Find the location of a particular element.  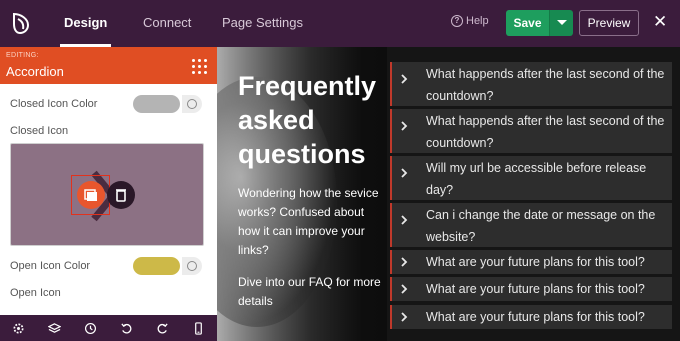

tab-connect: Connect is located at coordinates (167, 23).